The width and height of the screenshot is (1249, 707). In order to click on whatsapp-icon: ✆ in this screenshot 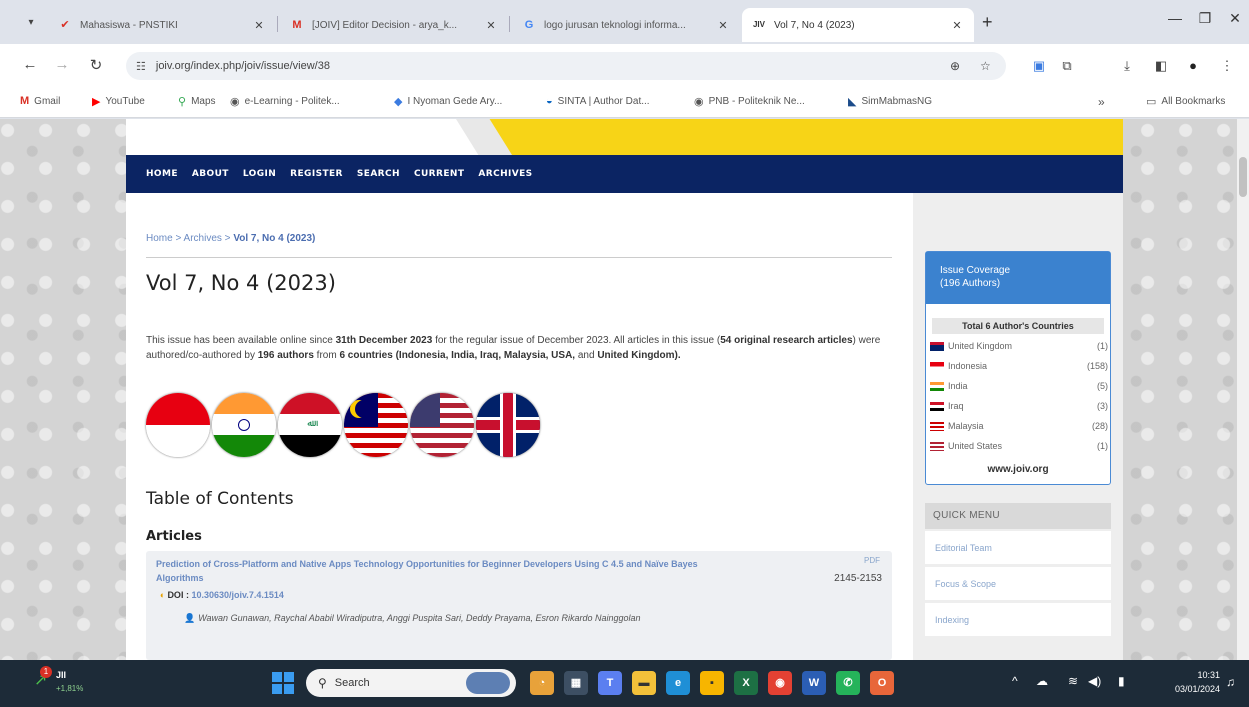, I will do `click(848, 683)`.